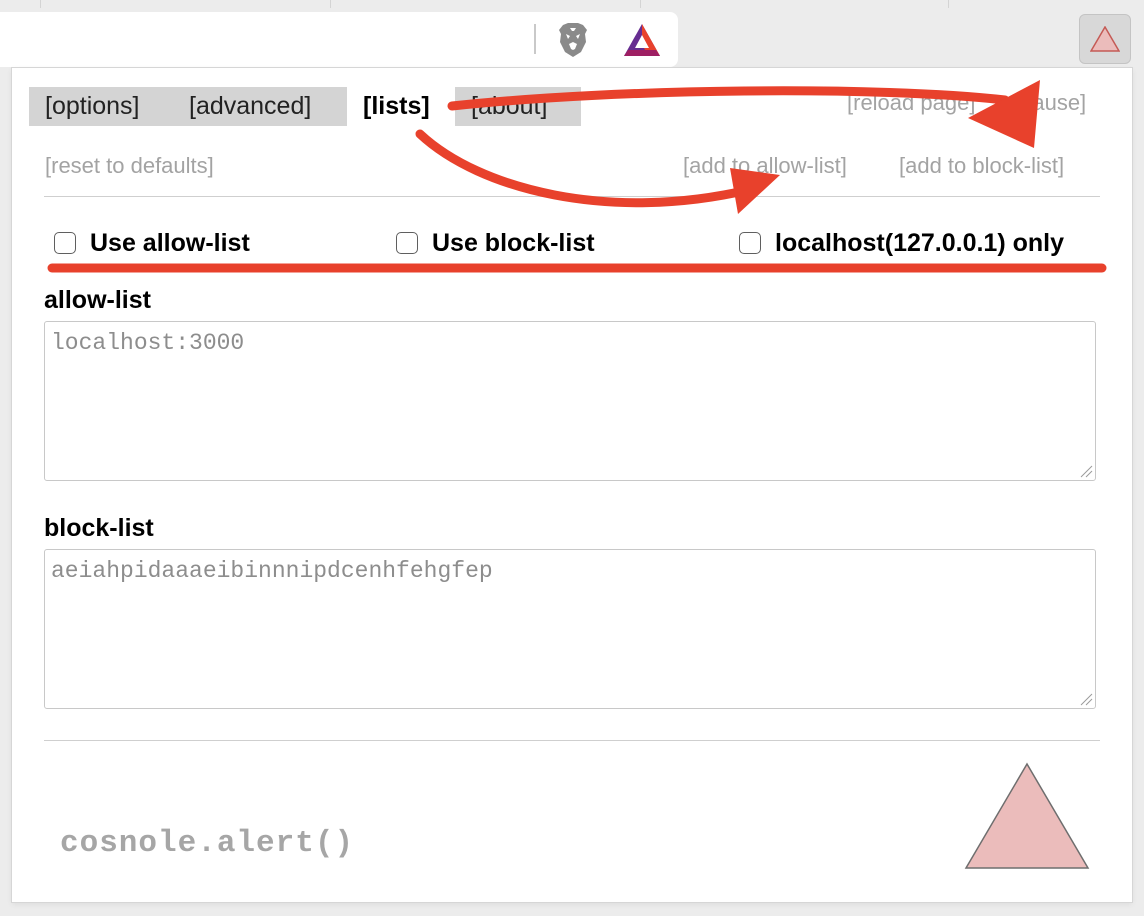 The image size is (1144, 916). What do you see at coordinates (919, 242) in the screenshot?
I see `localhost-only-label: localhost(127.0.0.1) only` at bounding box center [919, 242].